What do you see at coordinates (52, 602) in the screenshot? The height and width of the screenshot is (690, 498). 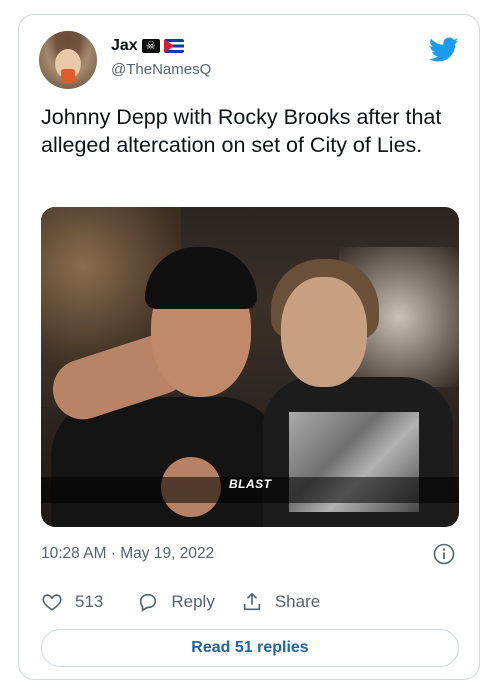 I see `heart-icon` at bounding box center [52, 602].